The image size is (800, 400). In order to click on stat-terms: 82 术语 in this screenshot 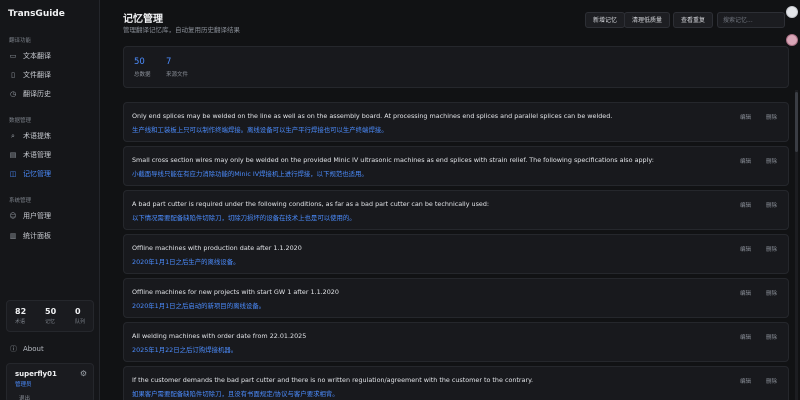, I will do `click(20, 316)`.